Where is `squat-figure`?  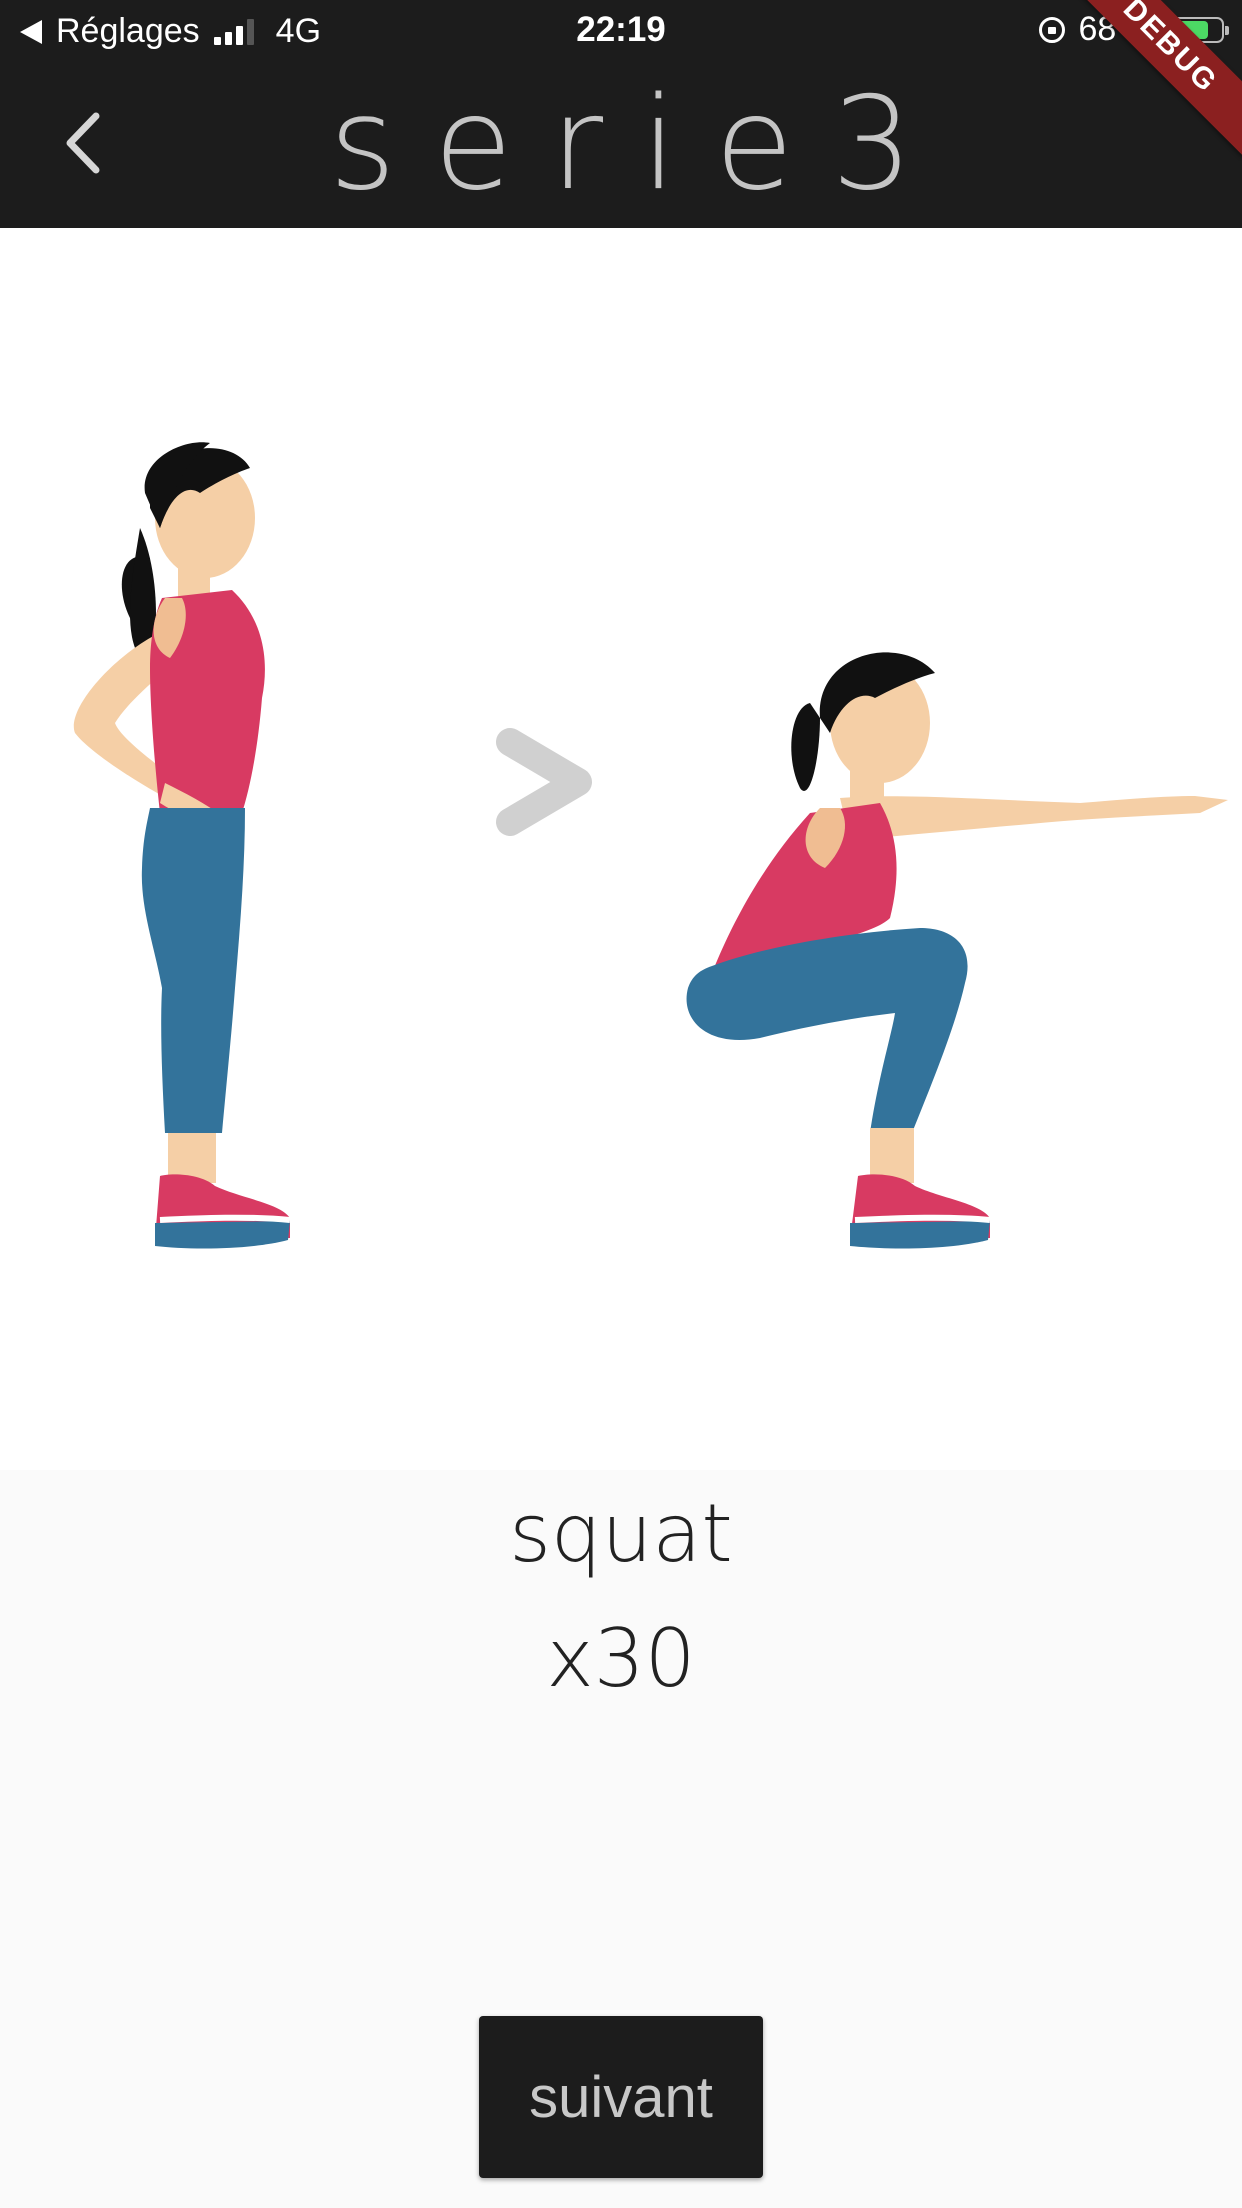
squat-figure is located at coordinates (957, 950).